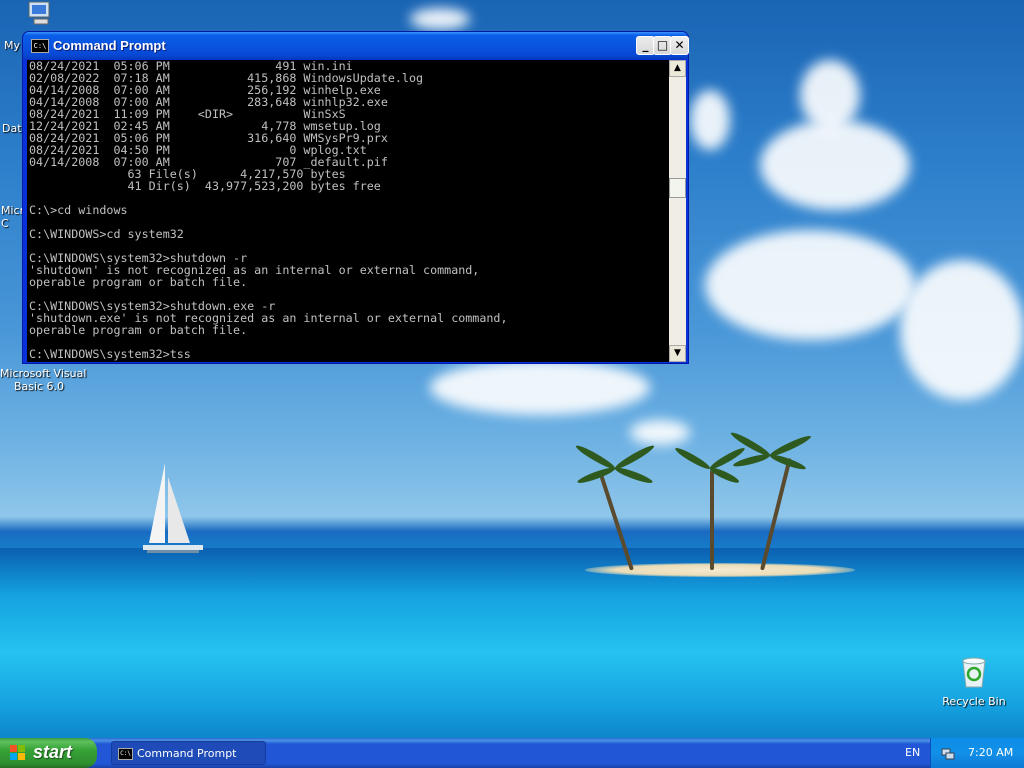  I want to click on start-label: start, so click(52, 752).